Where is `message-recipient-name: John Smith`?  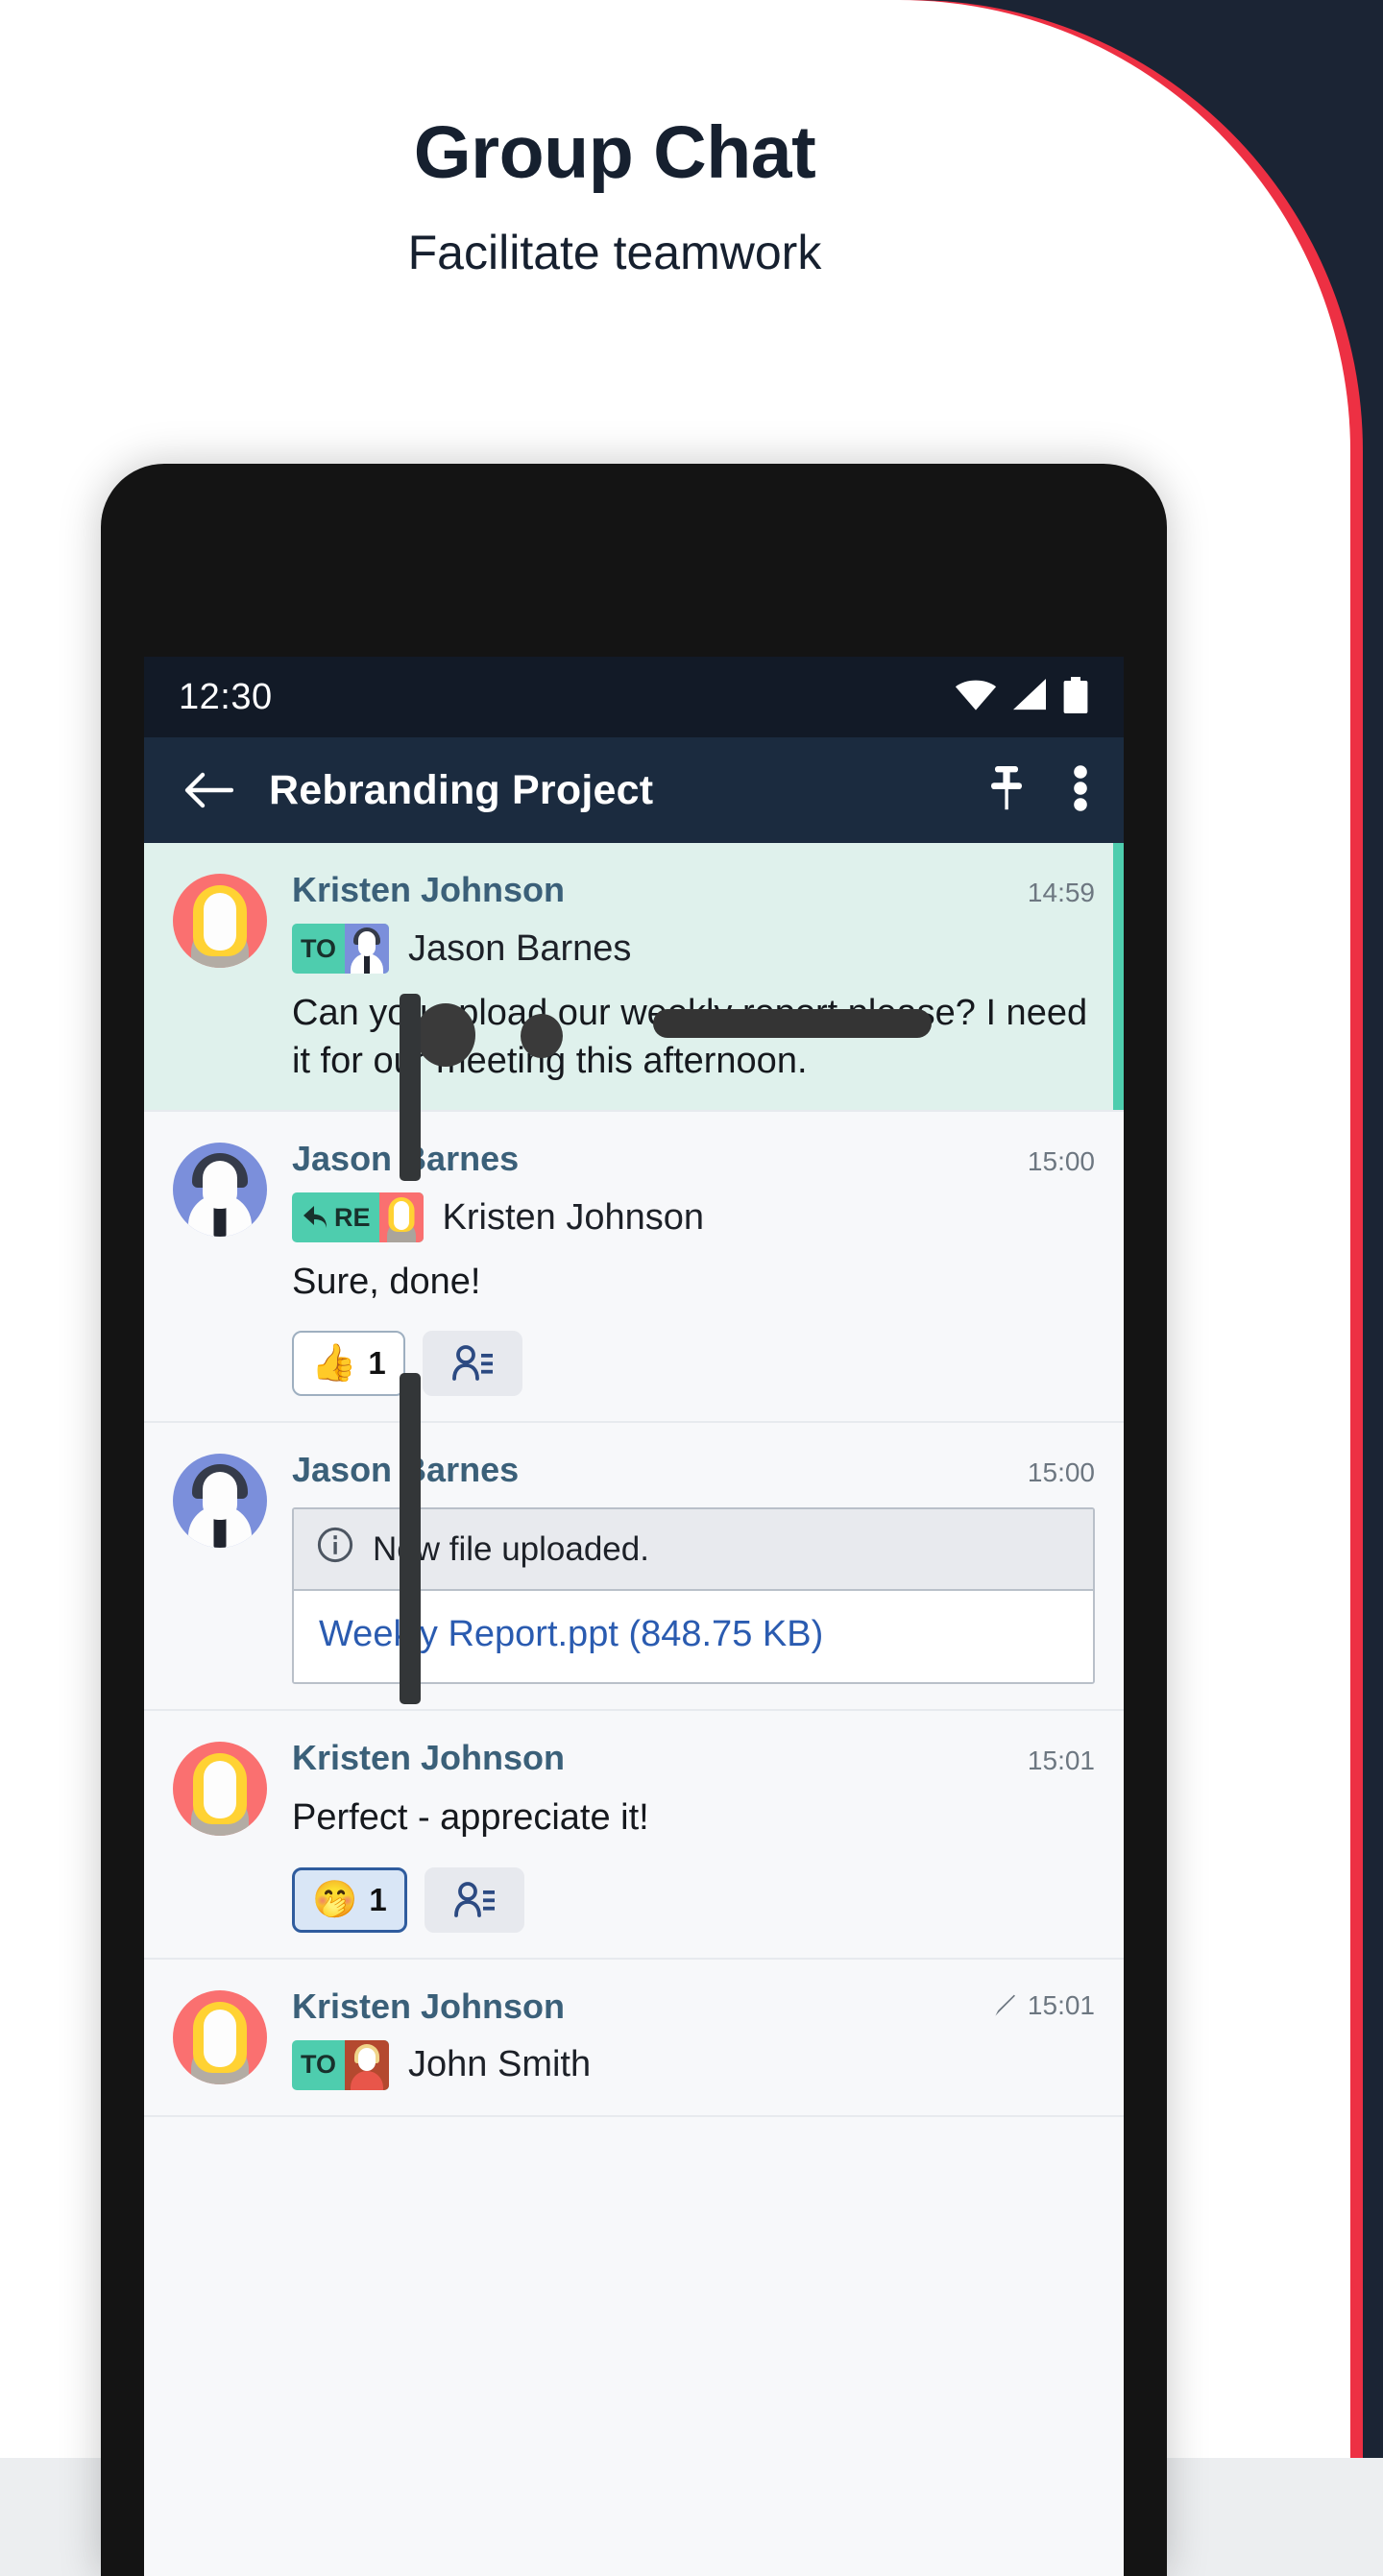
message-recipient-name: John Smith is located at coordinates (500, 2064).